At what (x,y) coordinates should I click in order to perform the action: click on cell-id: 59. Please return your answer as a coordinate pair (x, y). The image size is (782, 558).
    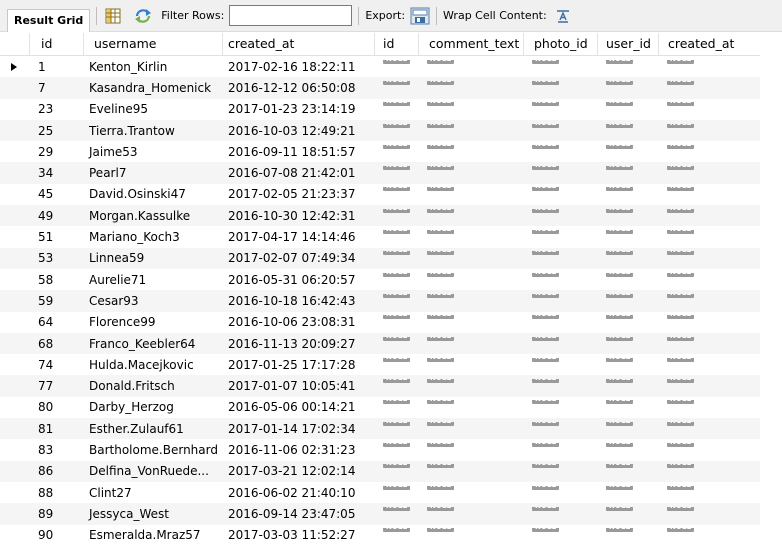
    Looking at the image, I should click on (57, 301).